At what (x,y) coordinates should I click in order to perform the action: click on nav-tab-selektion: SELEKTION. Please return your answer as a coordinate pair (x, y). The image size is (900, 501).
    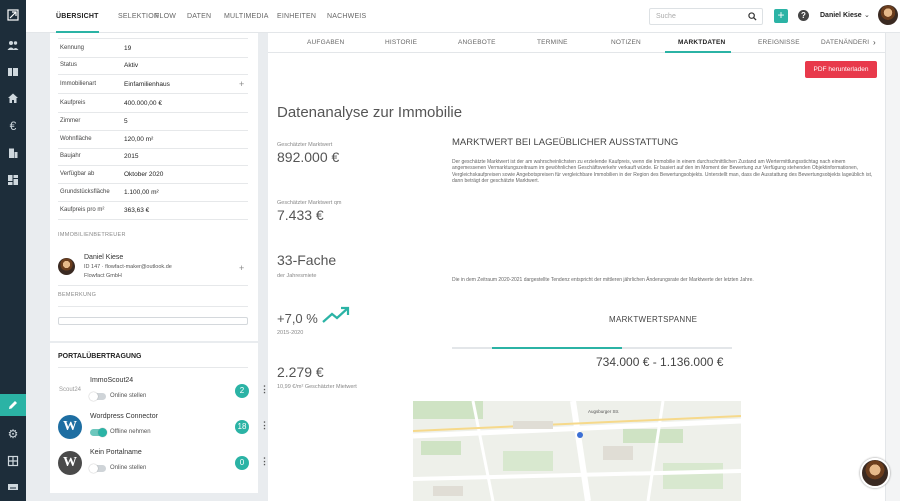
    Looking at the image, I should click on (138, 16).